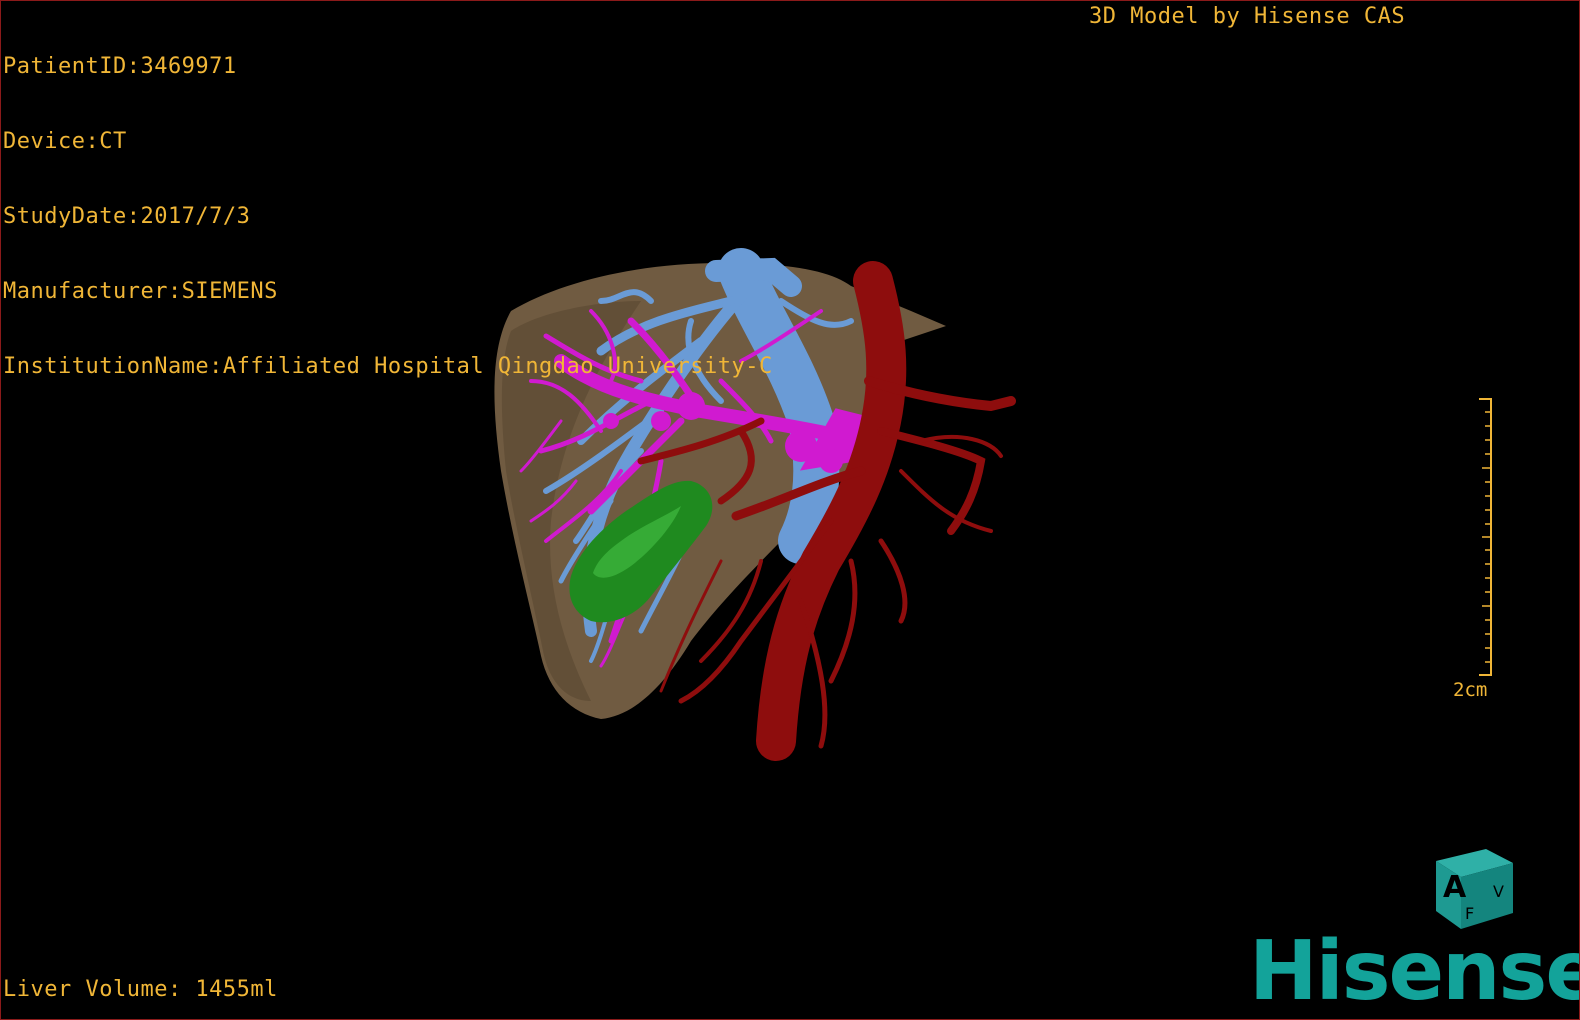 Image resolution: width=1580 pixels, height=1020 pixels. I want to click on device: Device:CT, so click(65, 141).